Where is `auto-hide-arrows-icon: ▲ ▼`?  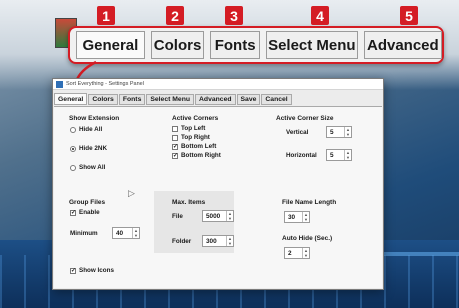
auto-hide-arrows-icon: ▲ ▼ is located at coordinates (305, 253).